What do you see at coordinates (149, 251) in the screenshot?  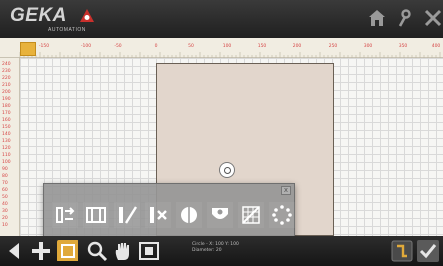 I see `zoom-fit-icon` at bounding box center [149, 251].